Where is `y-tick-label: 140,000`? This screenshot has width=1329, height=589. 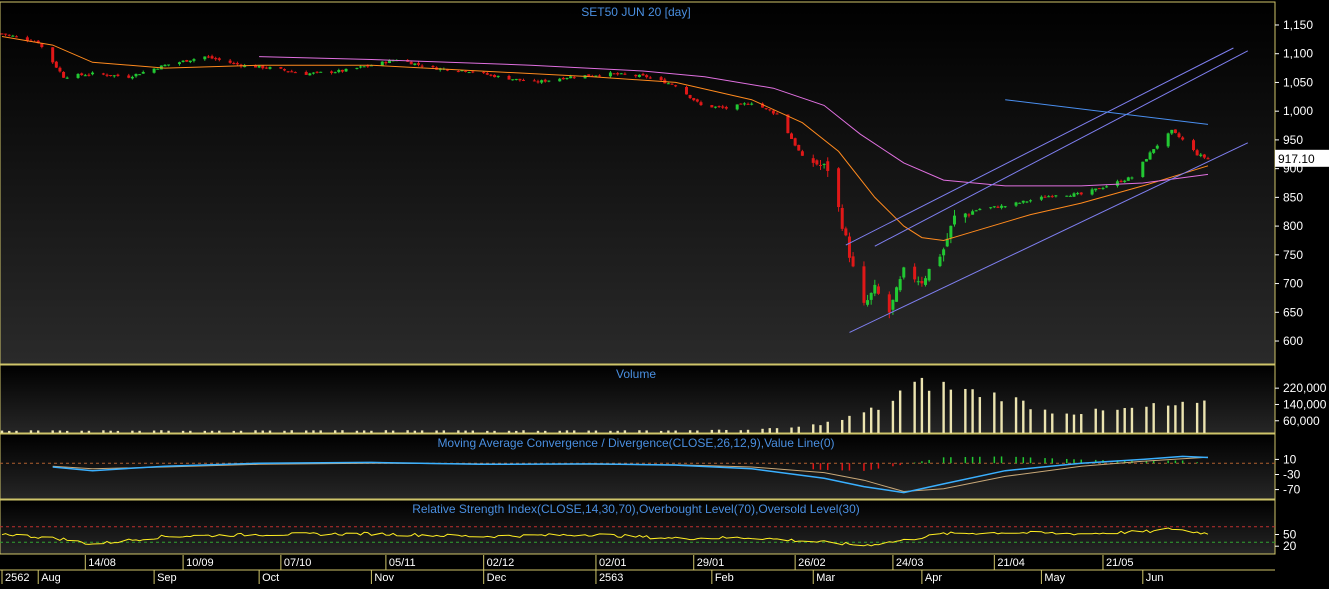 y-tick-label: 140,000 is located at coordinates (1305, 404).